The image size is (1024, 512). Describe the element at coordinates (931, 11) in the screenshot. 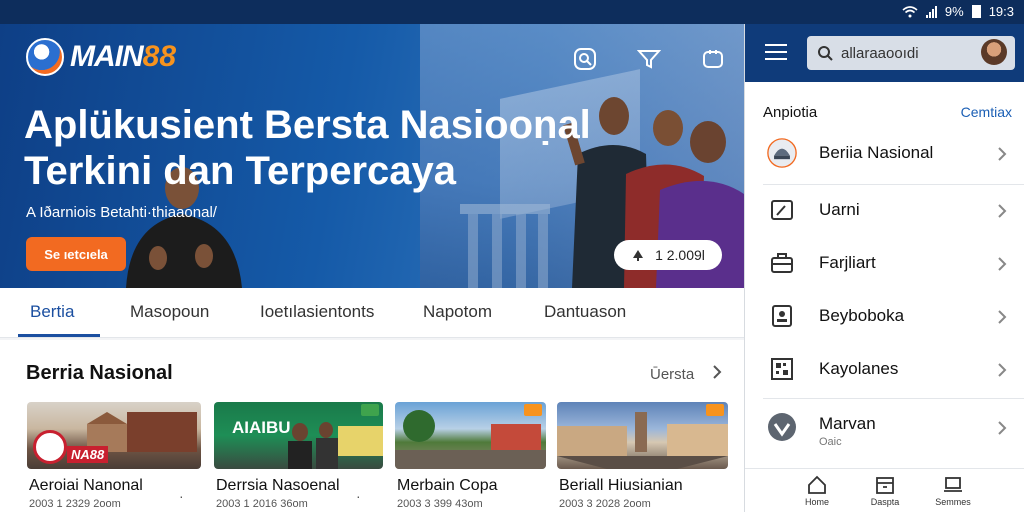

I see `signal-icon` at that location.